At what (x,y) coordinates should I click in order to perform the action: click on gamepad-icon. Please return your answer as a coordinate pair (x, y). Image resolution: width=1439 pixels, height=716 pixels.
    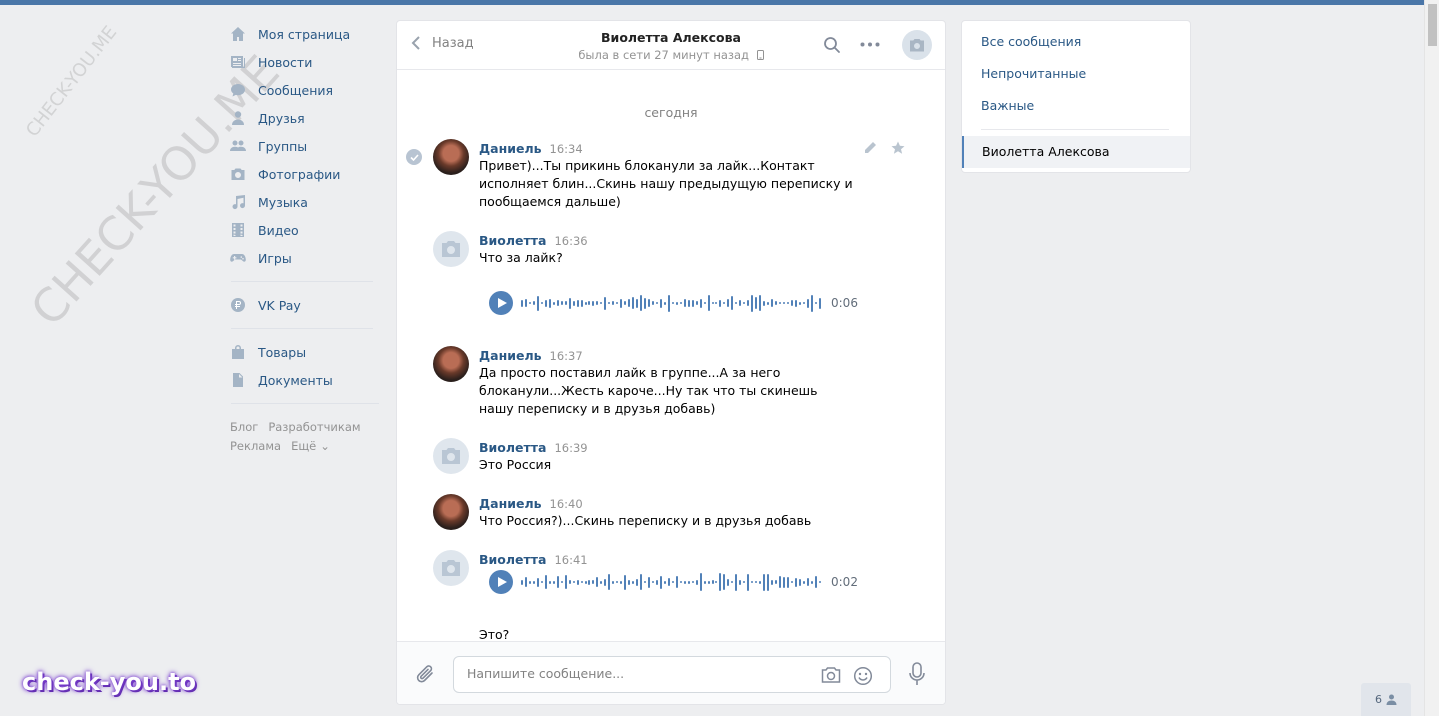
    Looking at the image, I should click on (238, 258).